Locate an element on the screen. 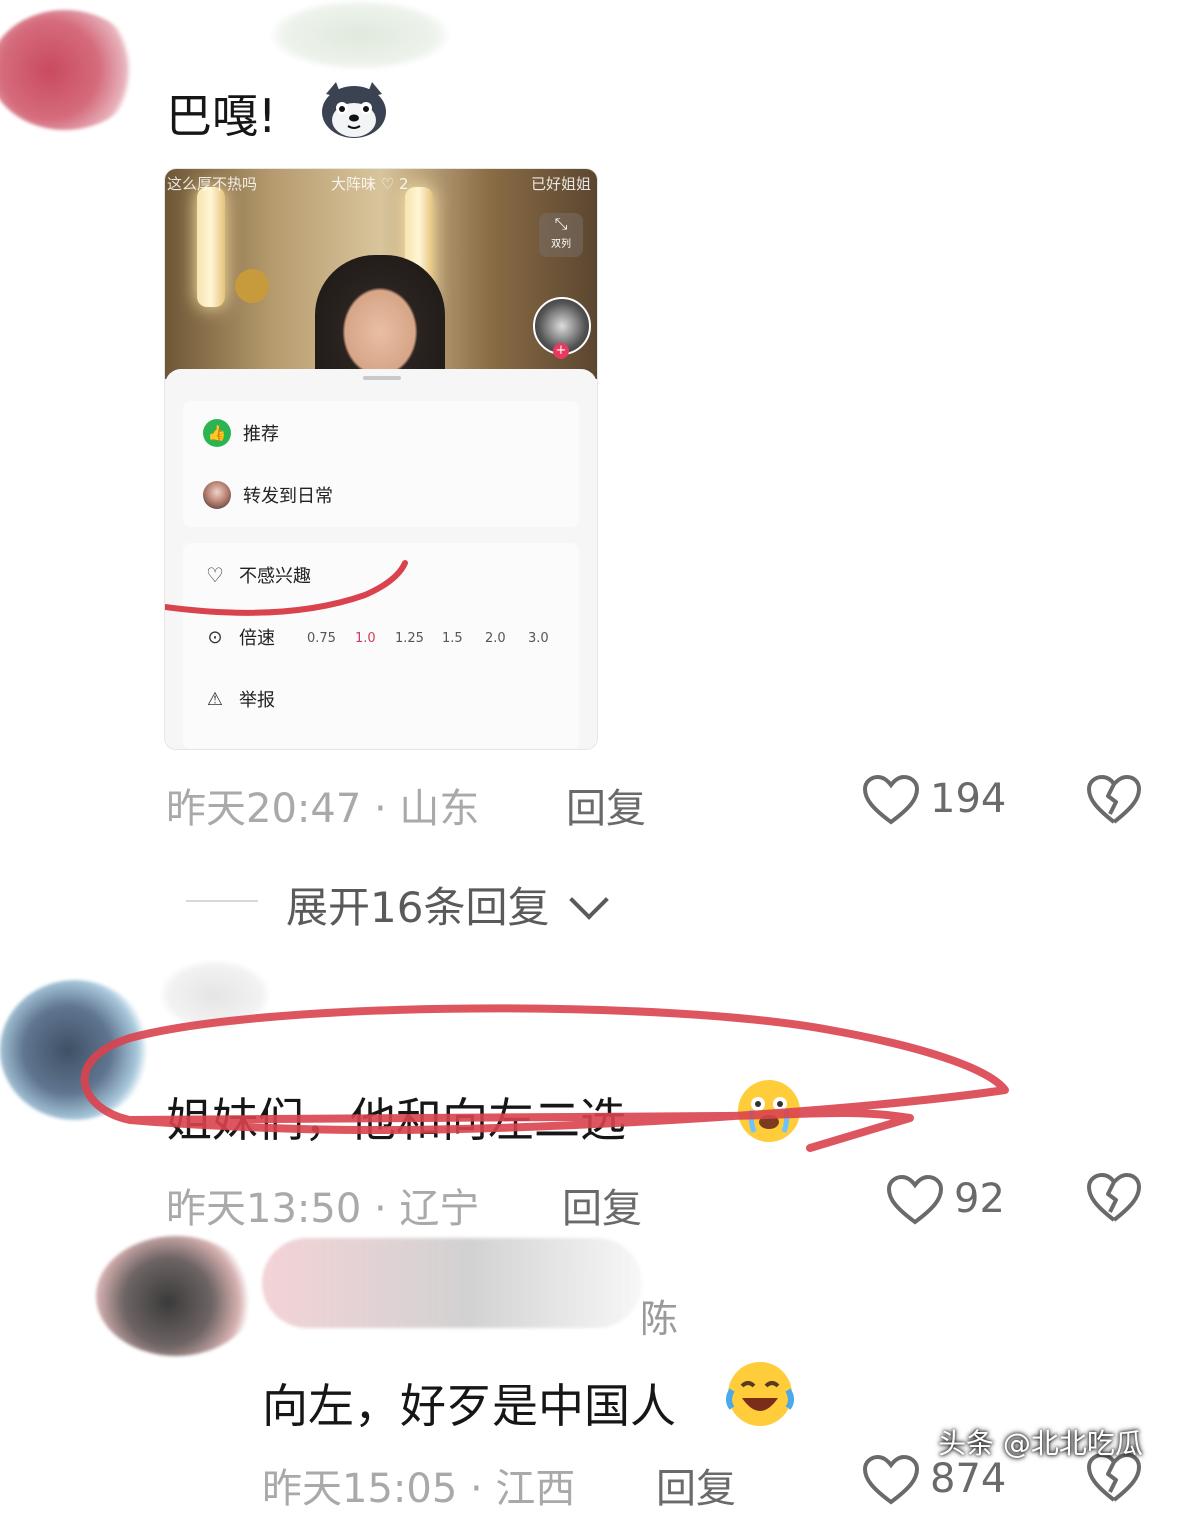 The height and width of the screenshot is (1514, 1184). like-count: 194 is located at coordinates (968, 799).